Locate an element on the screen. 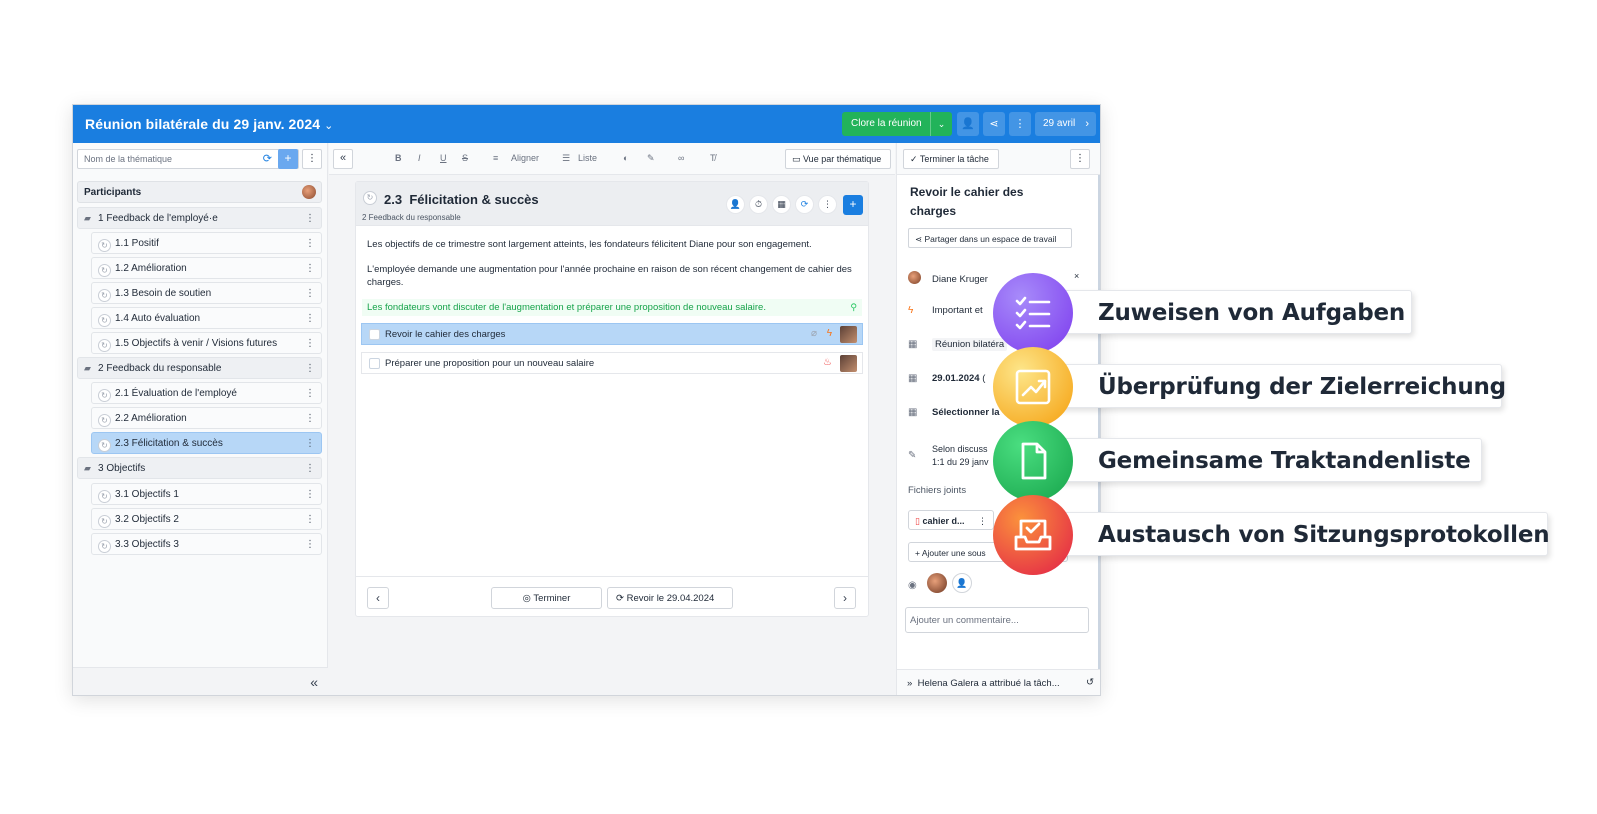 The image size is (1597, 814). link-icon: ∞ is located at coordinates (681, 158).